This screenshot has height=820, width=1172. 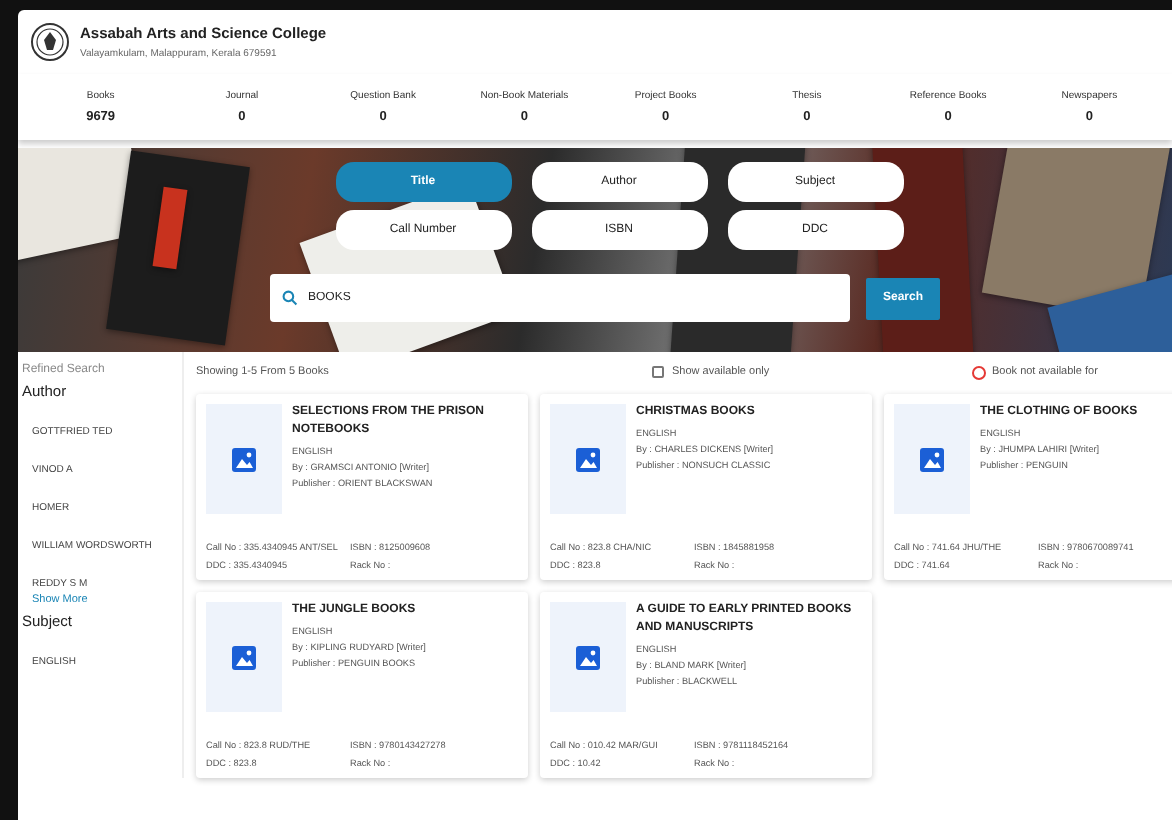 What do you see at coordinates (658, 372) in the screenshot?
I see `checkbox` at bounding box center [658, 372].